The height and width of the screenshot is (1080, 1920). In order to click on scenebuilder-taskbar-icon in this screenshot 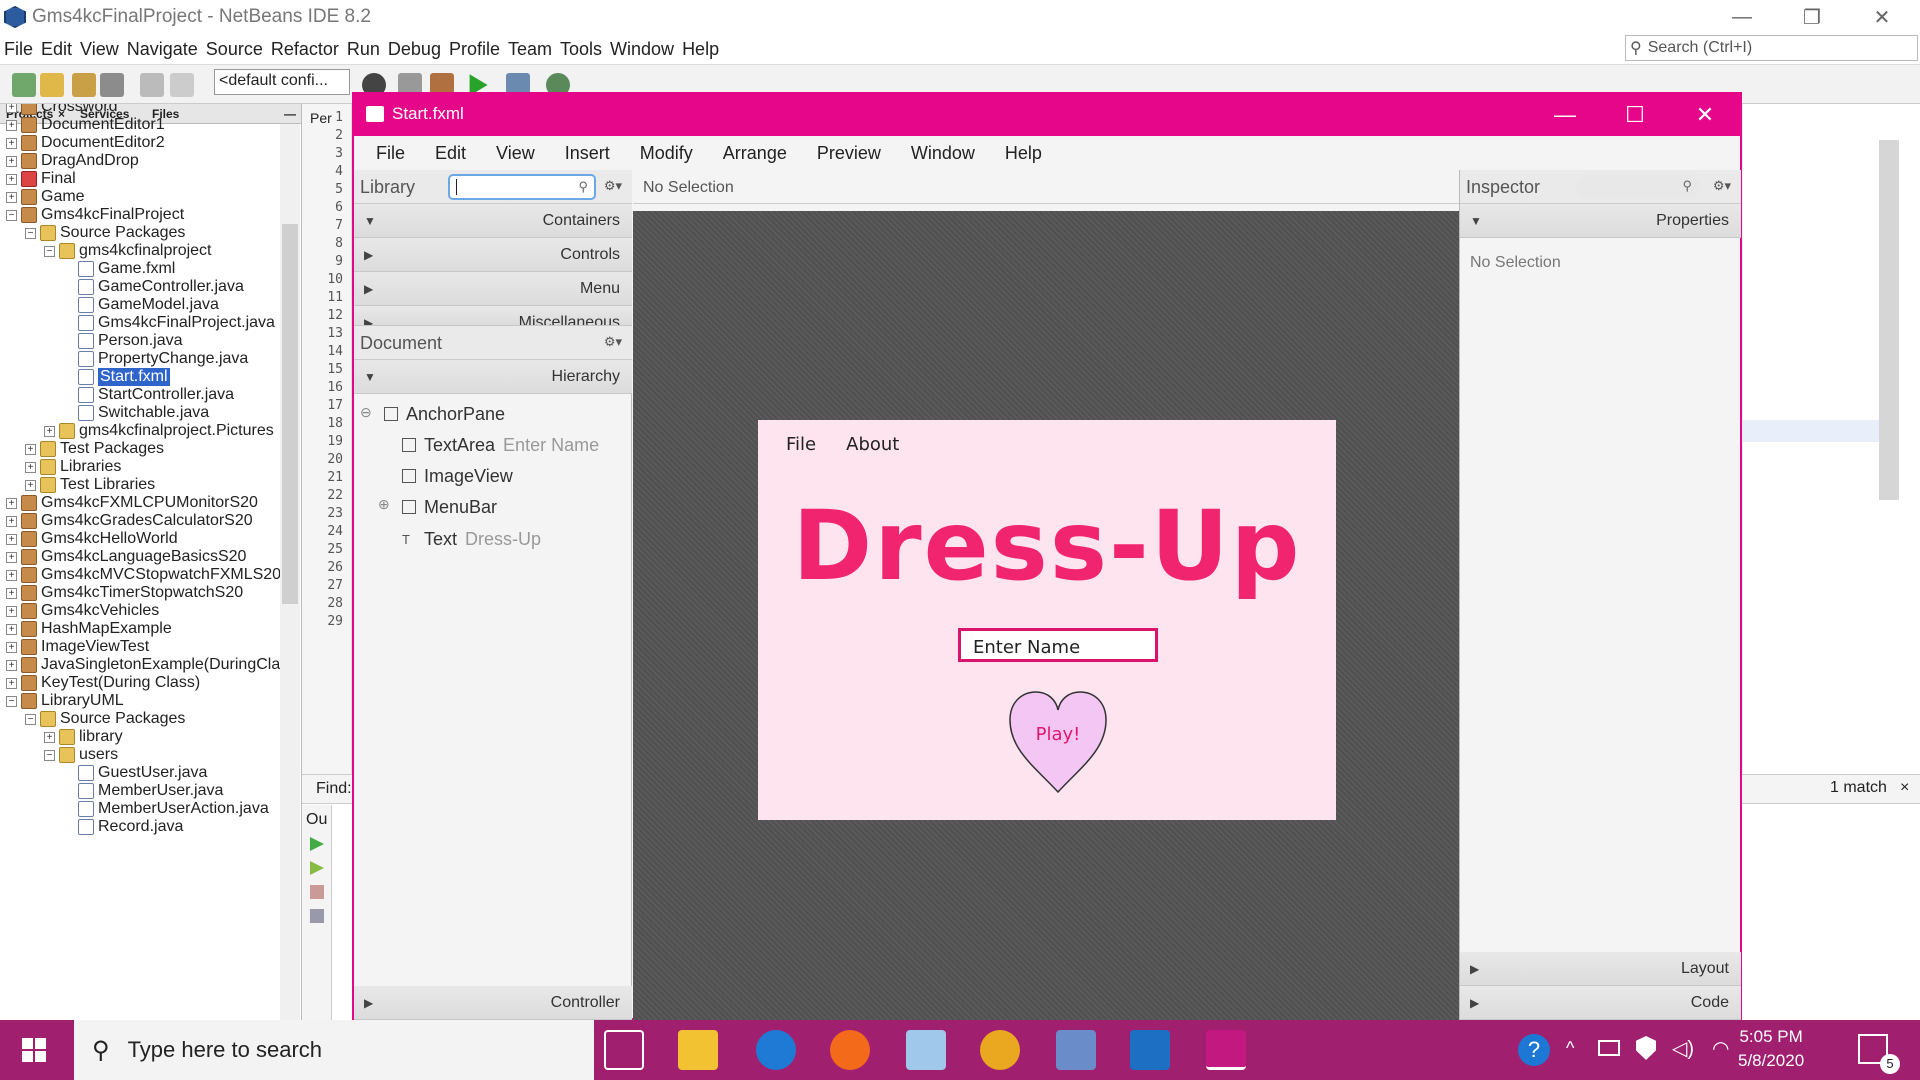, I will do `click(1226, 1050)`.